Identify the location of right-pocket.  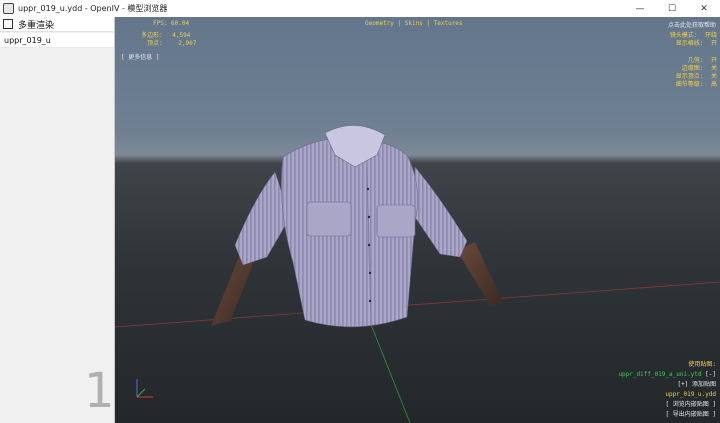
(396, 221).